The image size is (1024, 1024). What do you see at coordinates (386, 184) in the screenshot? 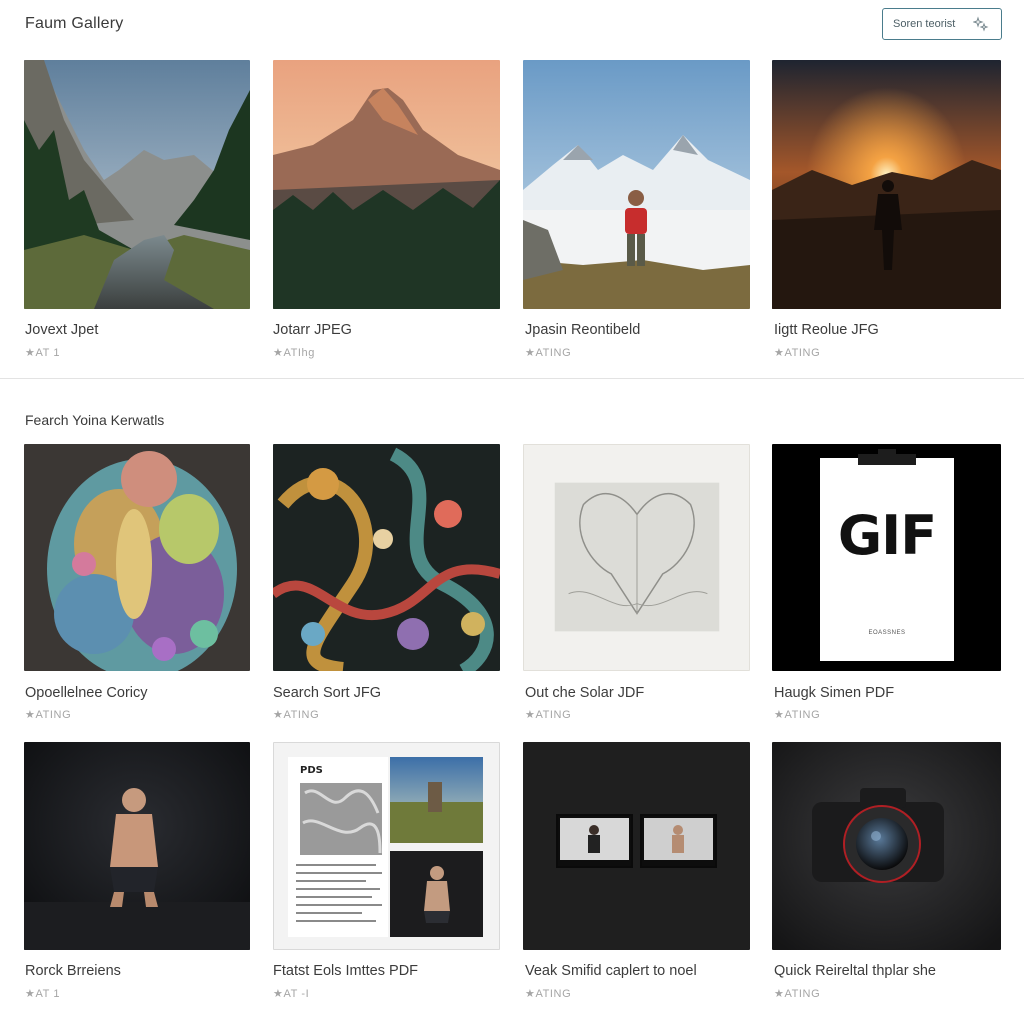
I see `thumbnail-mountain-peak` at bounding box center [386, 184].